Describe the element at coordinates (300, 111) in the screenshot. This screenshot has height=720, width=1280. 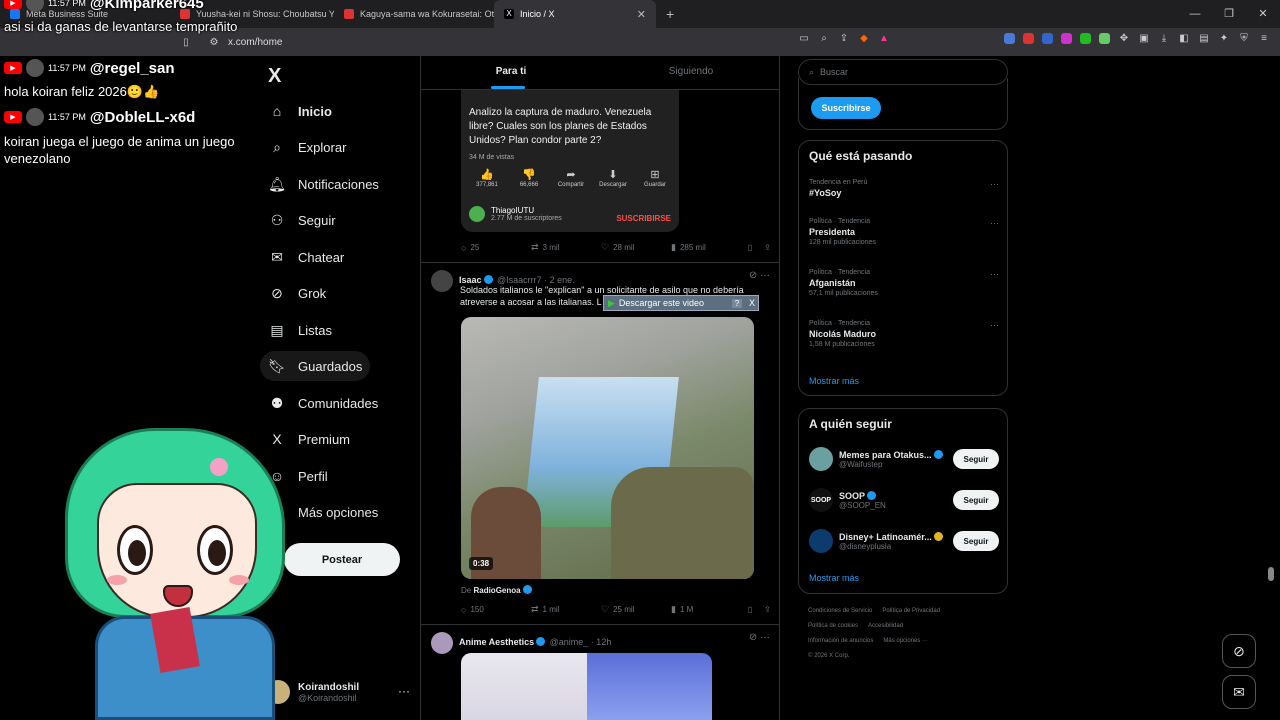
I see `nav-item-inicio: ⌂ Inicio` at that location.